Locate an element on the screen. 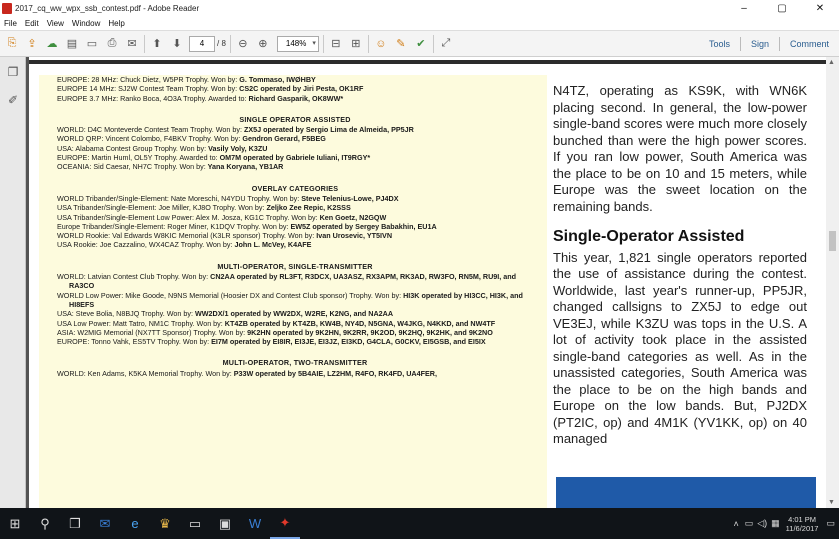 The height and width of the screenshot is (539, 839). section-heading: Single-Operator Assisted is located at coordinates (649, 236).